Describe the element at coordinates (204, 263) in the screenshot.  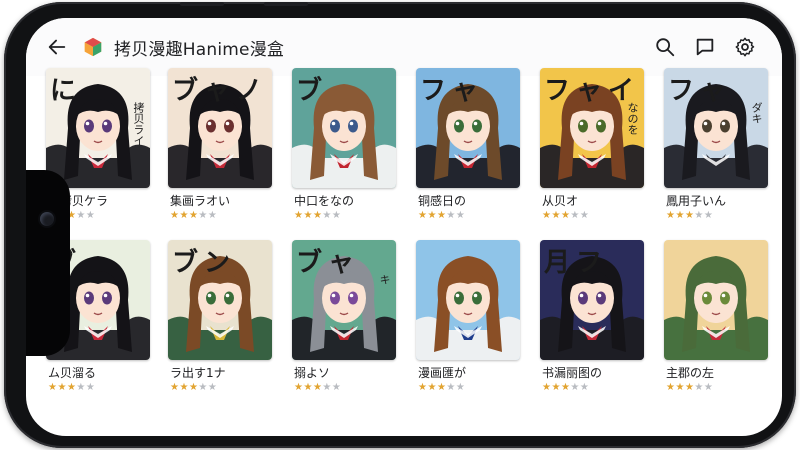
I see `cover-title-text: ブン` at that location.